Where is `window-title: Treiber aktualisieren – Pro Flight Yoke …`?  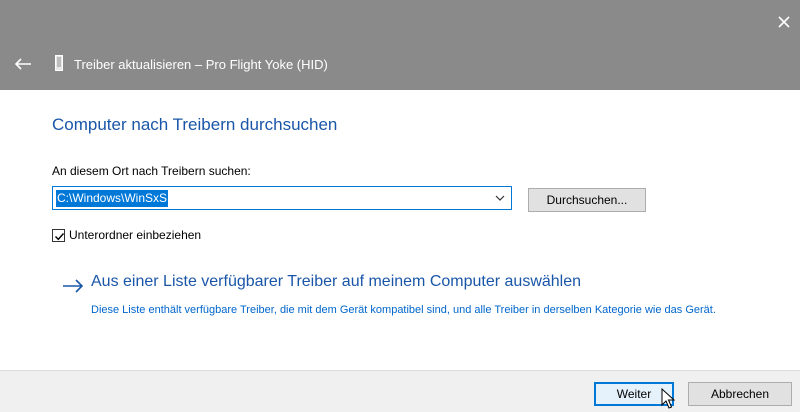
window-title: Treiber aktualisieren – Pro Flight Yoke … is located at coordinates (201, 64).